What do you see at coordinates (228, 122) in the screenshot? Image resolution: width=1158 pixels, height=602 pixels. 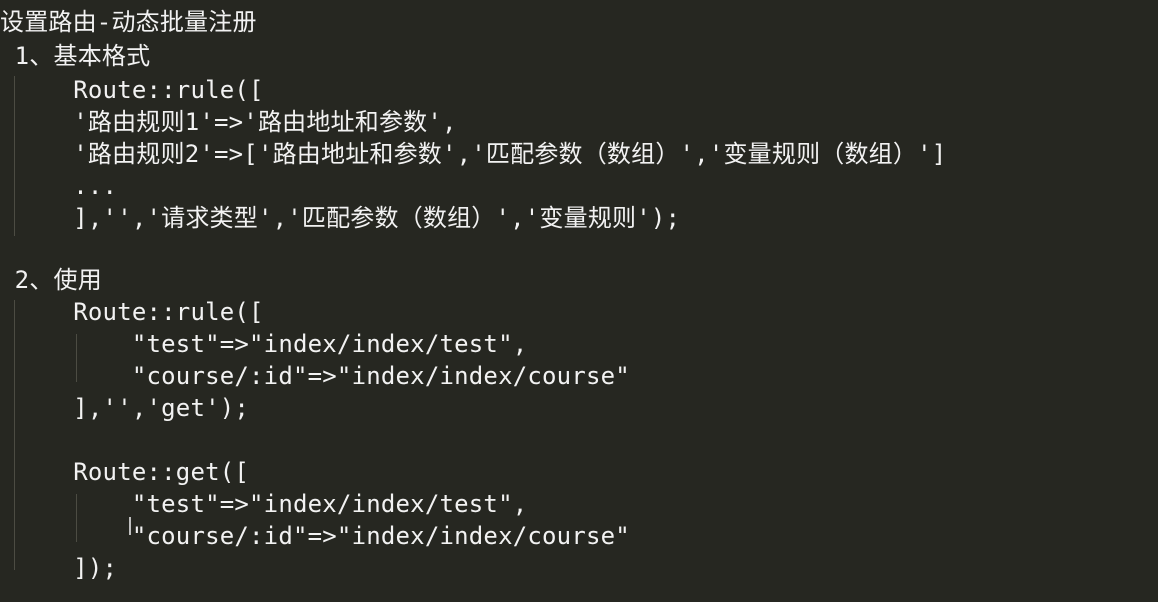 I see `code-line: '路由规则1'=>'路由地址和参数',` at bounding box center [228, 122].